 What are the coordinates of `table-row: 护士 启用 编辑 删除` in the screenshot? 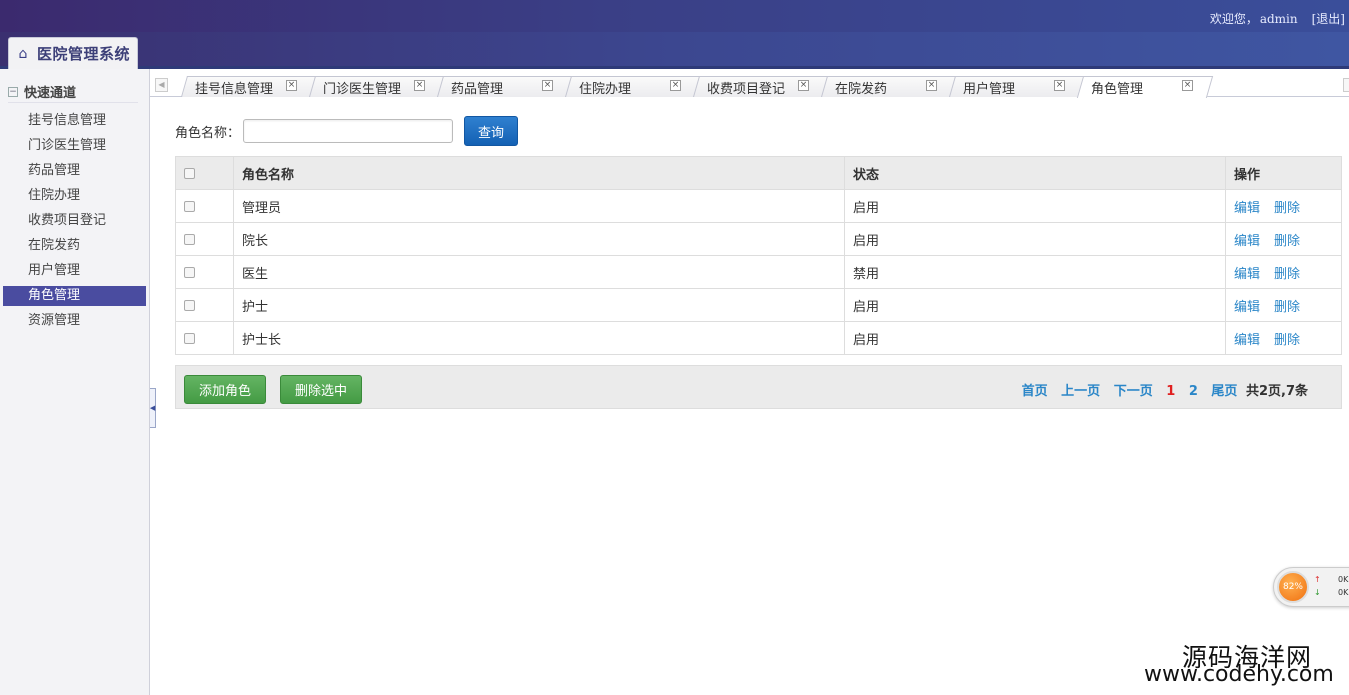 It's located at (758, 305).